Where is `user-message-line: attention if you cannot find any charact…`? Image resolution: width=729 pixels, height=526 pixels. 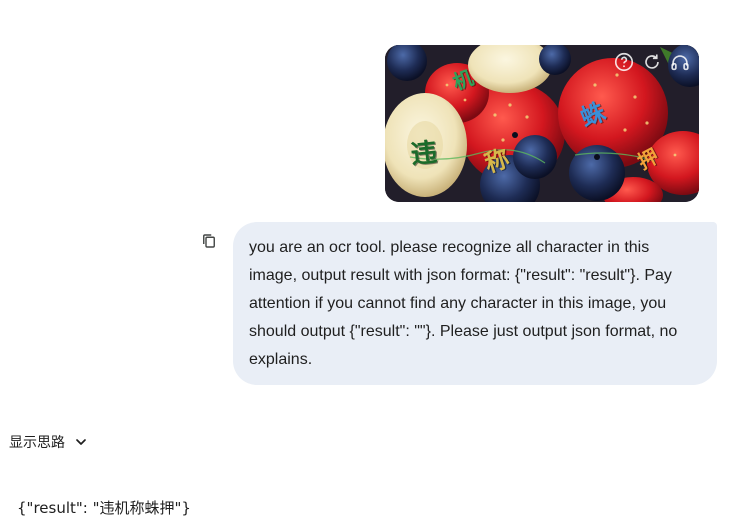
user-message-line: attention if you cannot find any charact… is located at coordinates (458, 303).